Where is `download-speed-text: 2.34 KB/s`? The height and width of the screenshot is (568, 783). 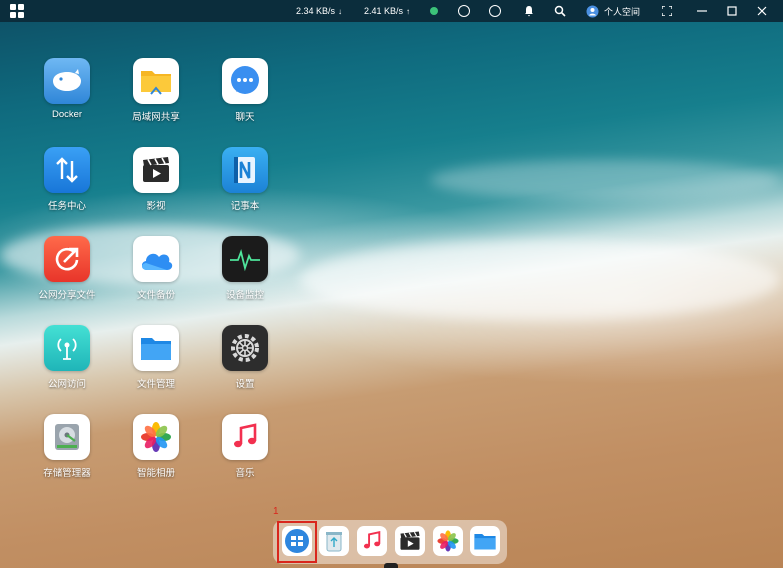
download-speed-text: 2.34 KB/s is located at coordinates (316, 11).